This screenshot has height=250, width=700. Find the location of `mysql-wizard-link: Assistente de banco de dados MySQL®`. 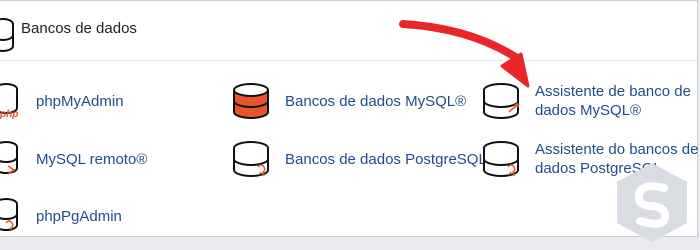

mysql-wizard-link: Assistente de banco de dados MySQL® is located at coordinates (587, 102).